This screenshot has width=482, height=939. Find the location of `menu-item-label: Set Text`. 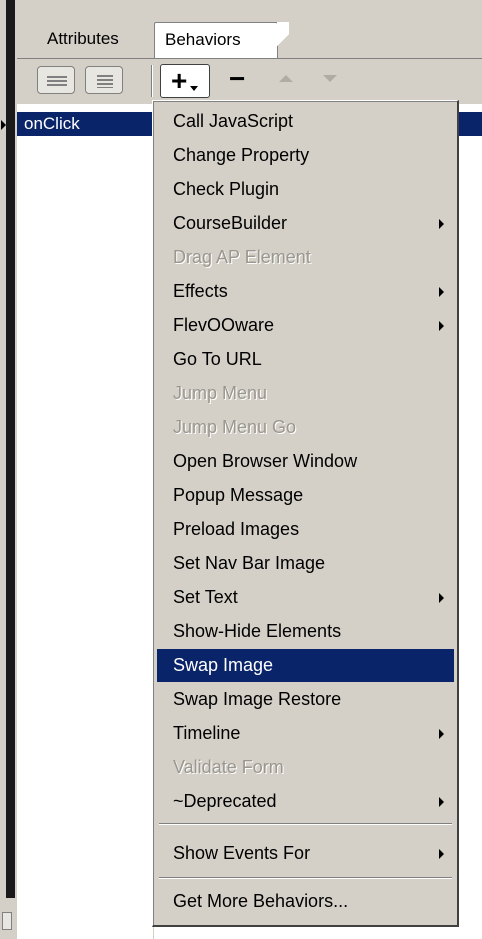

menu-item-label: Set Text is located at coordinates (205, 597).